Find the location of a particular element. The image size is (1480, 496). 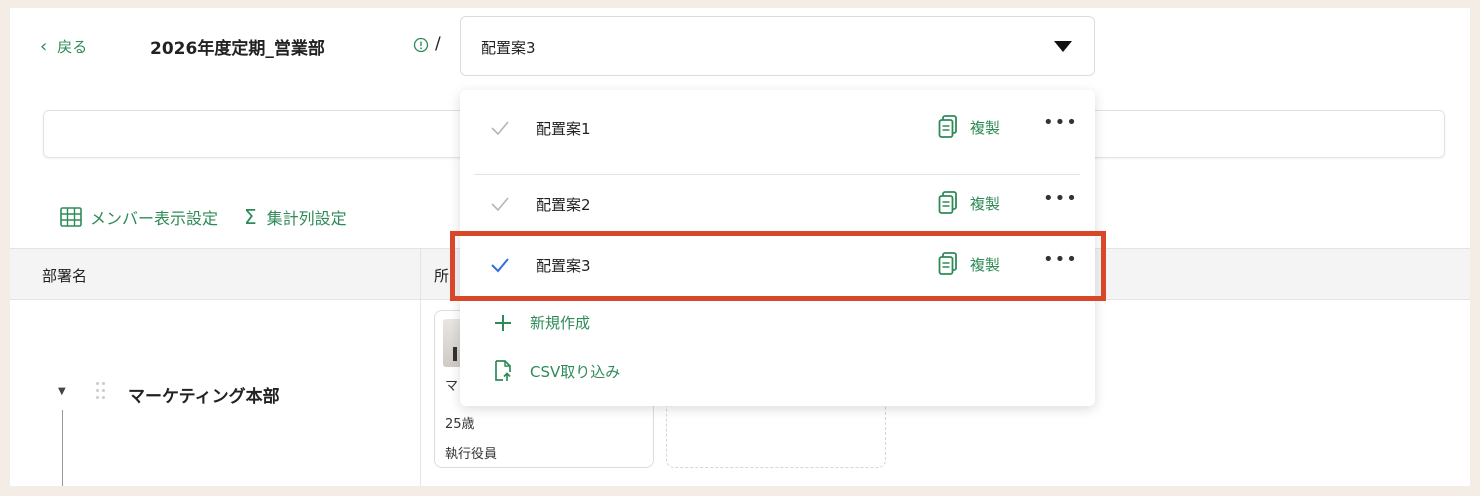

drag-handle-icon is located at coordinates (101, 391).